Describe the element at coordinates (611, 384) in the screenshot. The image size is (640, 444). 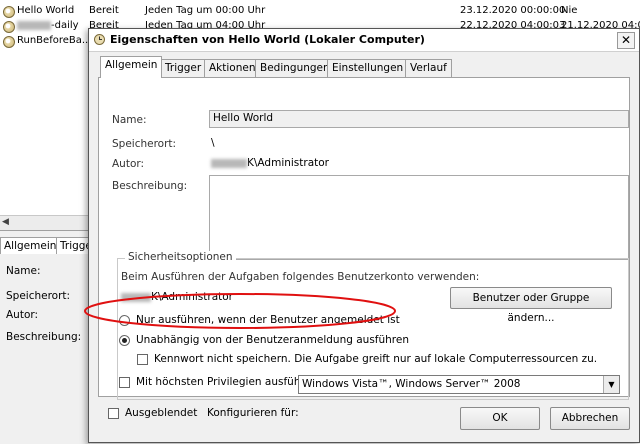
I see `chevron-down-icon: ▼` at that location.